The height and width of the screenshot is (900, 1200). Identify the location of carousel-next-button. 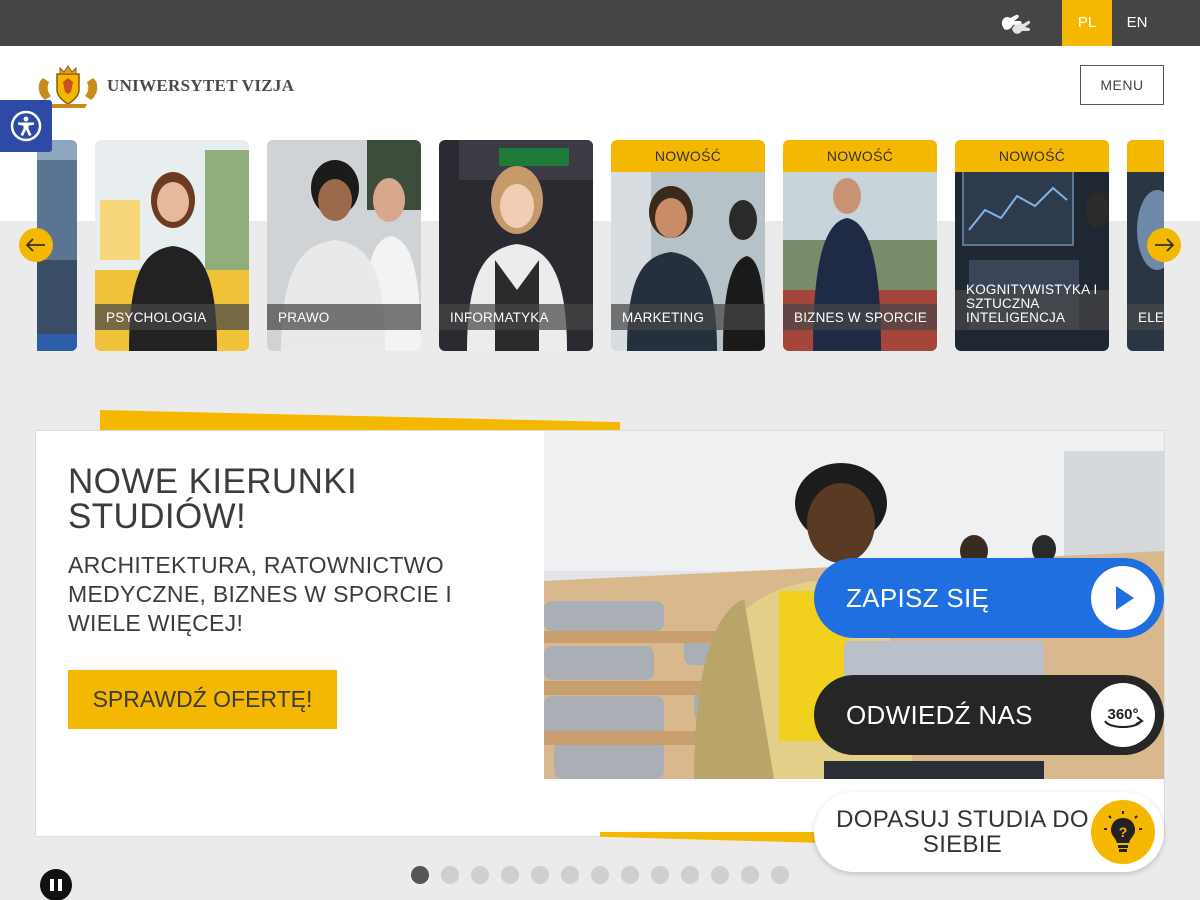
(1164, 245).